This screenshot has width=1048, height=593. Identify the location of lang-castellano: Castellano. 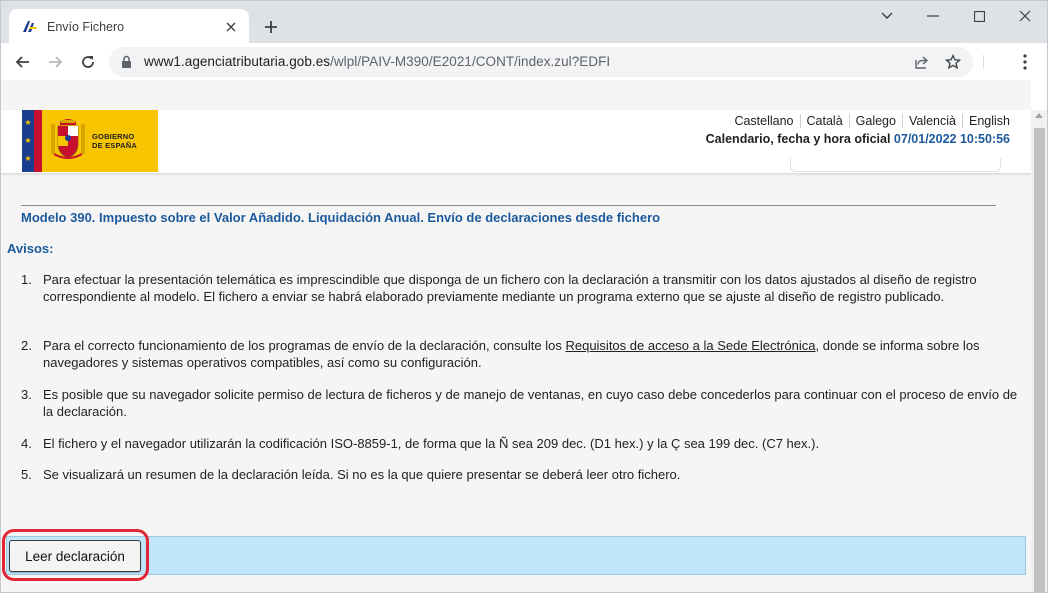
(763, 121).